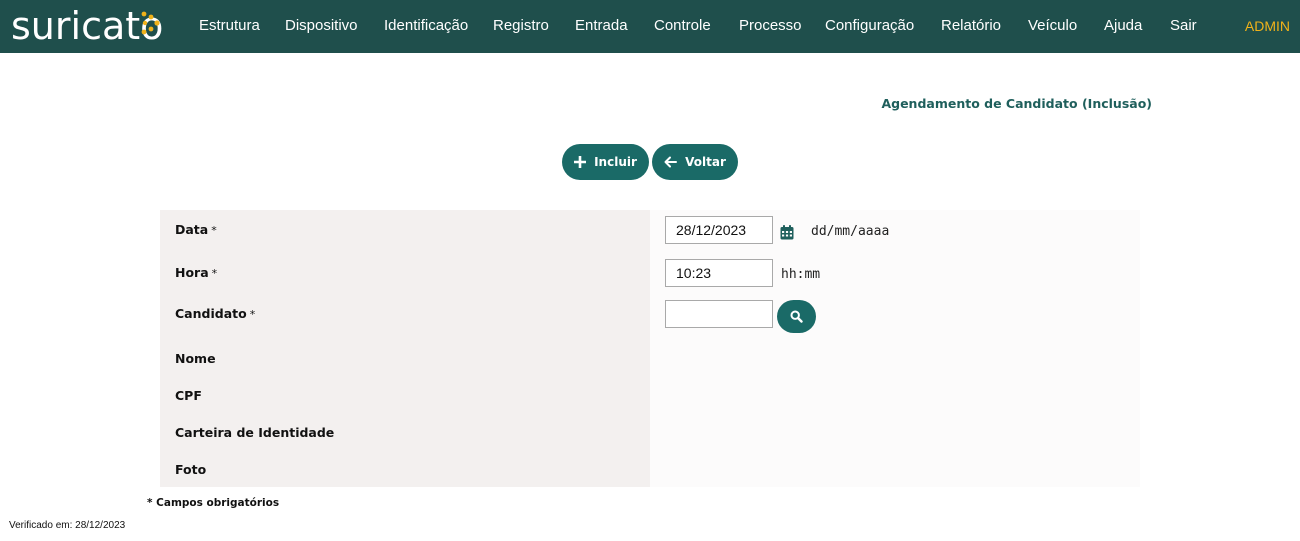 The height and width of the screenshot is (541, 1300). I want to click on candidato-label: Candidato *, so click(215, 313).